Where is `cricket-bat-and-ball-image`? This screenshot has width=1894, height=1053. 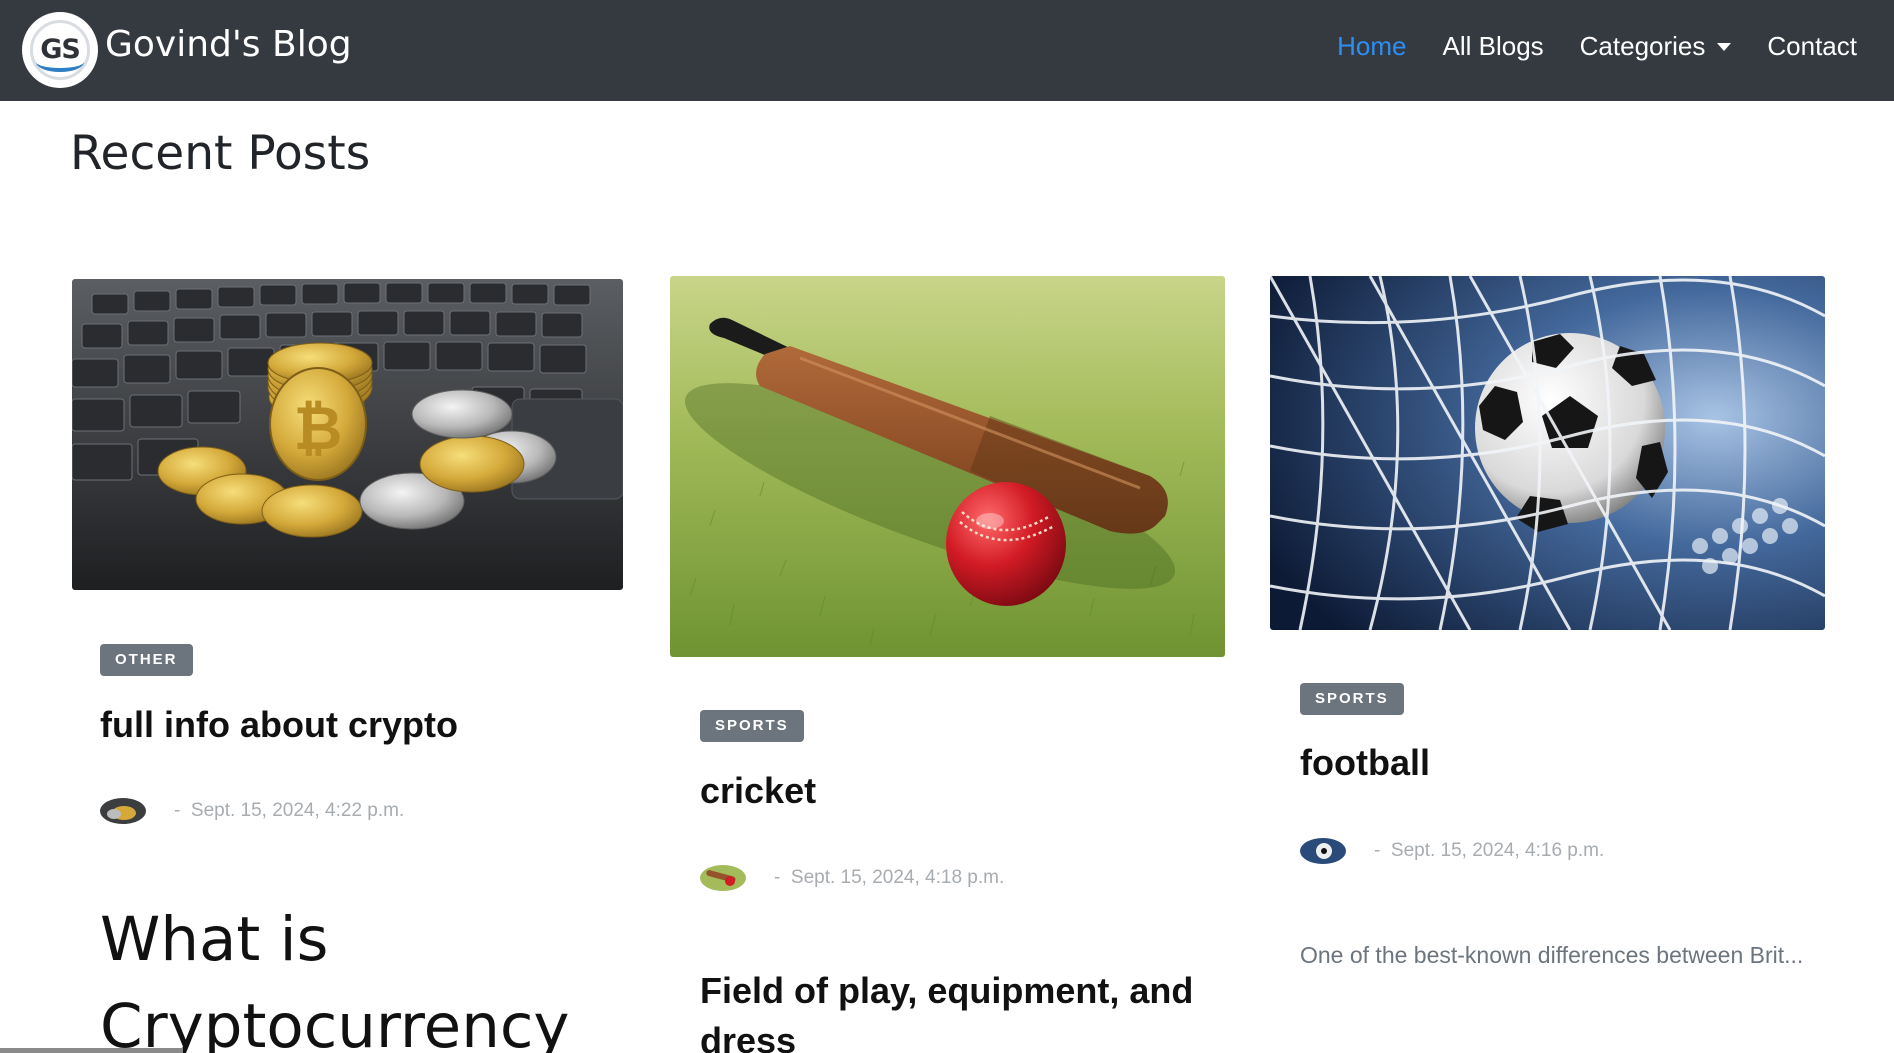 cricket-bat-and-ball-image is located at coordinates (947, 466).